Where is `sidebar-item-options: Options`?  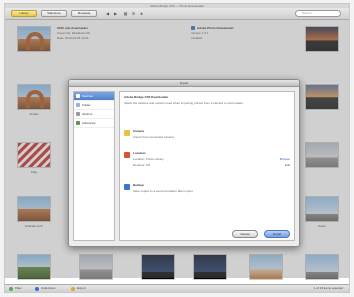 sidebar-item-options: Options is located at coordinates (94, 114).